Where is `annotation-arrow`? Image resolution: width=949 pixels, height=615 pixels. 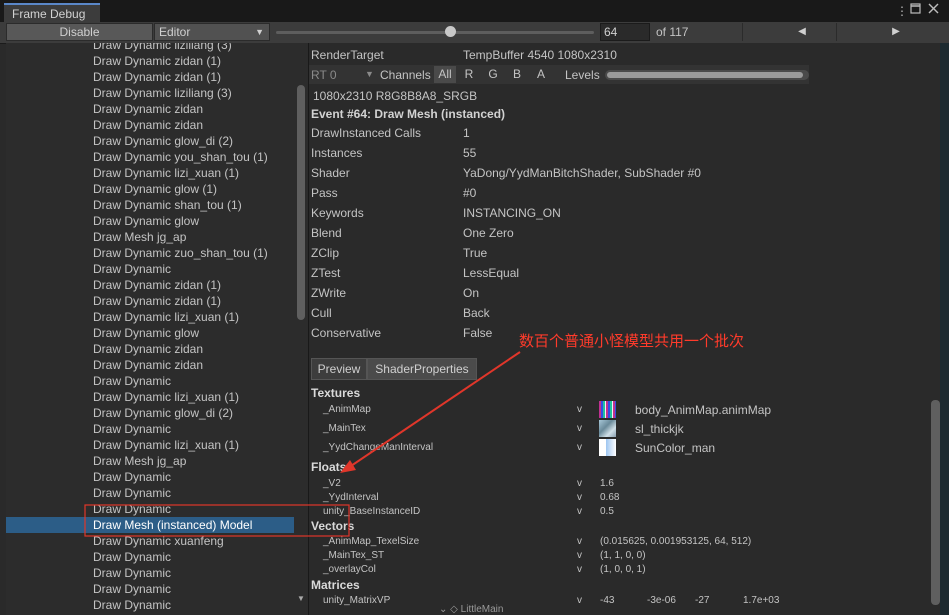 annotation-arrow is located at coordinates (434, 410).